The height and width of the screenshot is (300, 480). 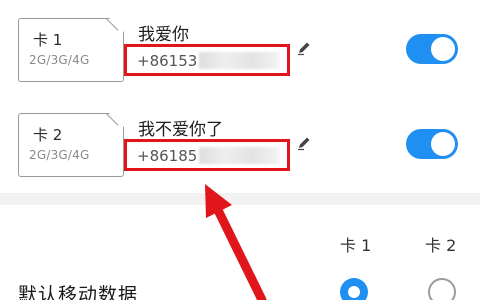 I want to click on phone-number-field: +86185, so click(x=207, y=155).